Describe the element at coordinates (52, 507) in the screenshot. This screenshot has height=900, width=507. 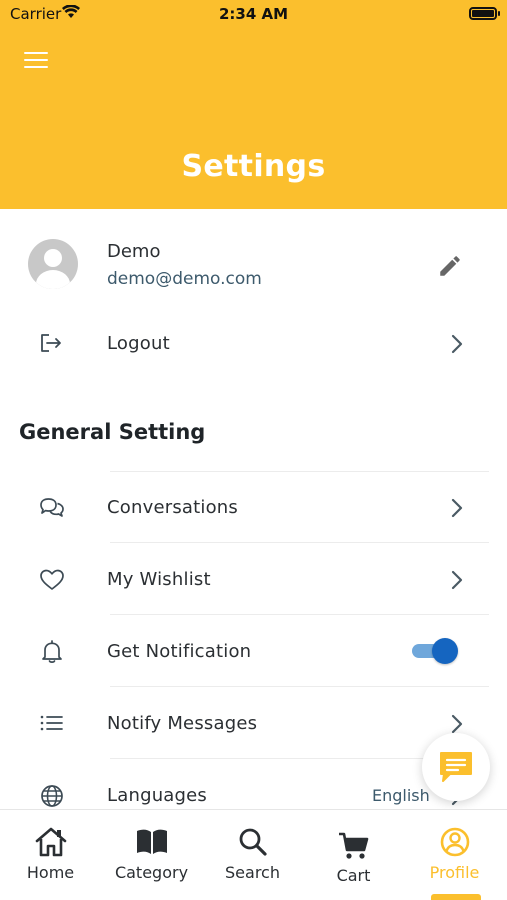
I see `chat-bubbles-icon` at that location.